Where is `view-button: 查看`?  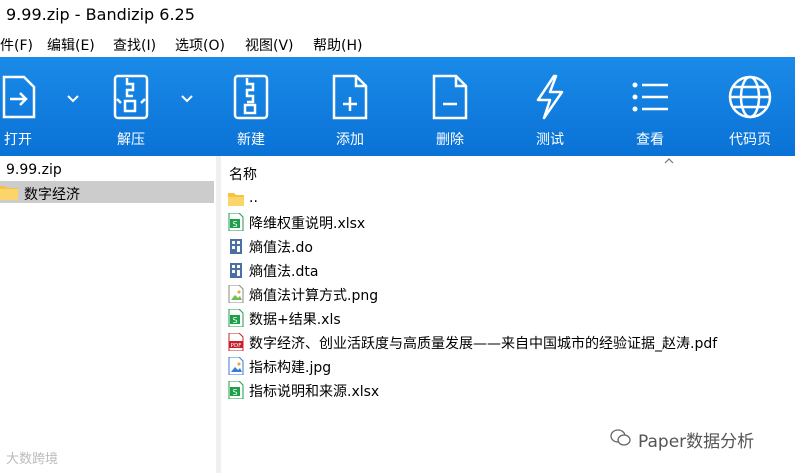 view-button: 查看 is located at coordinates (650, 106).